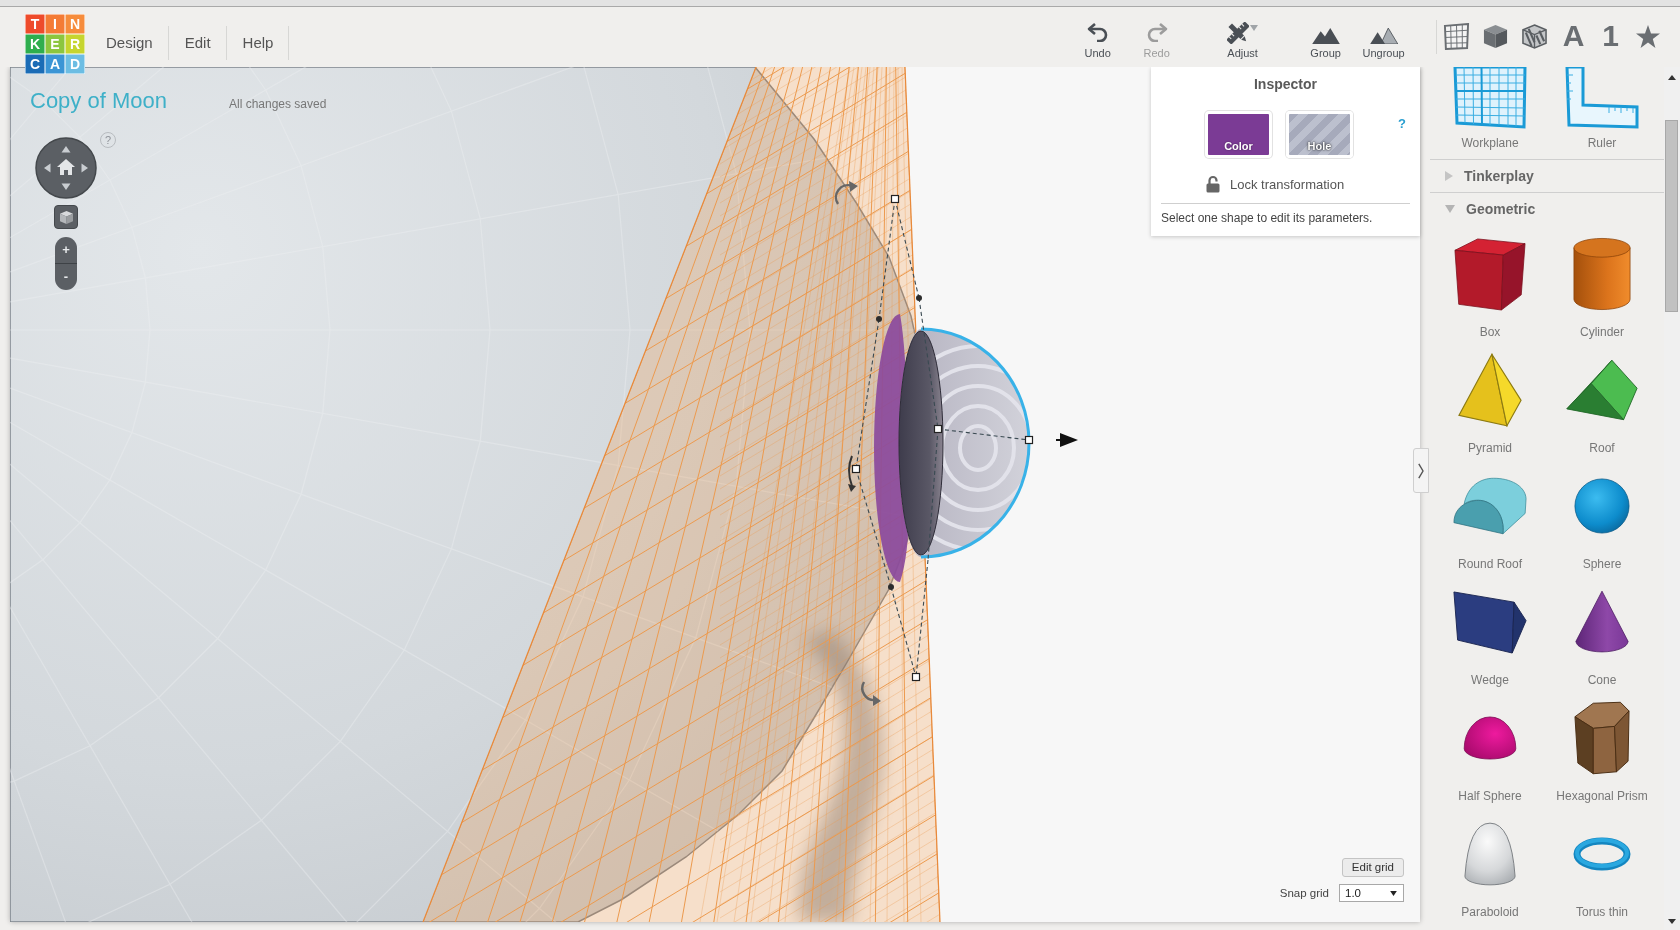 The height and width of the screenshot is (930, 1680). Describe the element at coordinates (1610, 36) in the screenshot. I see `category-button: 1` at that location.